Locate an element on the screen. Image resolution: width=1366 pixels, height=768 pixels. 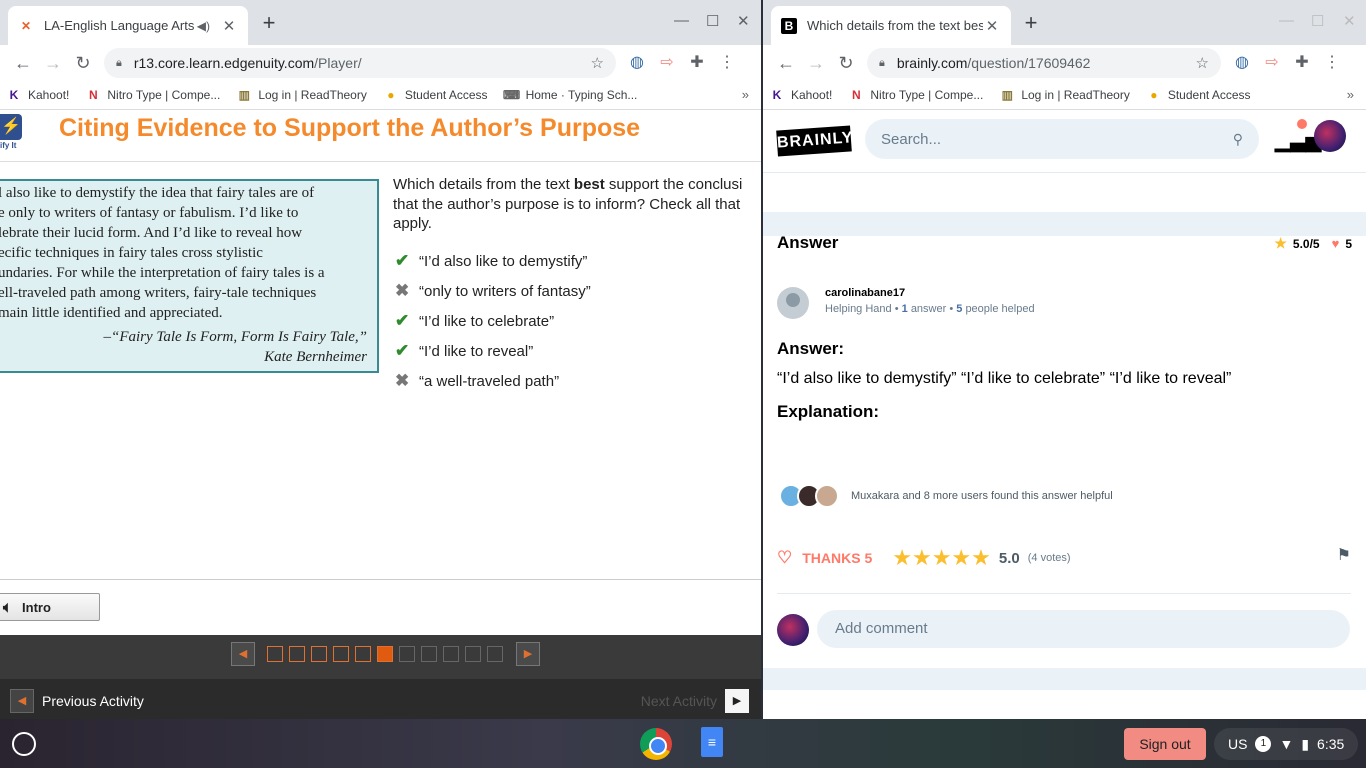
previous-activity-button: ◀ Previous Activity is located at coordinates (77, 701).